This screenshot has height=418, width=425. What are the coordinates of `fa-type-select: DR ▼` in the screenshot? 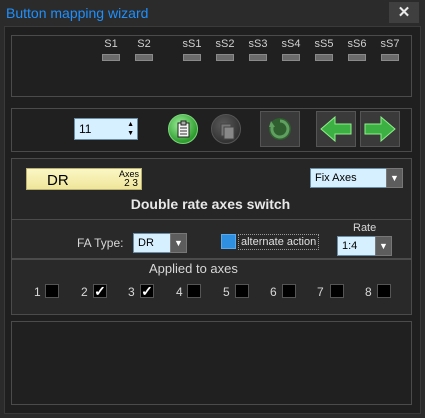 It's located at (160, 243).